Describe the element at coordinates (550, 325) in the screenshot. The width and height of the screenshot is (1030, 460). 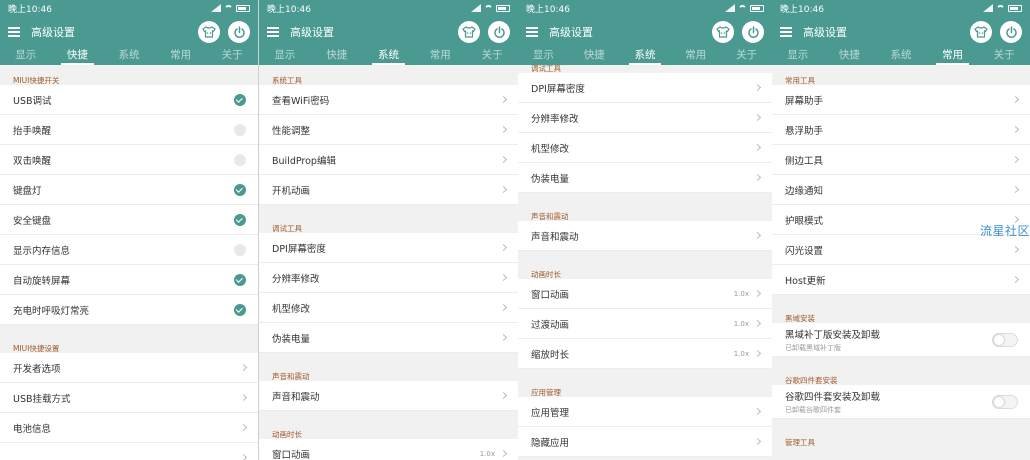
I see `row-label: 过渡动画` at that location.